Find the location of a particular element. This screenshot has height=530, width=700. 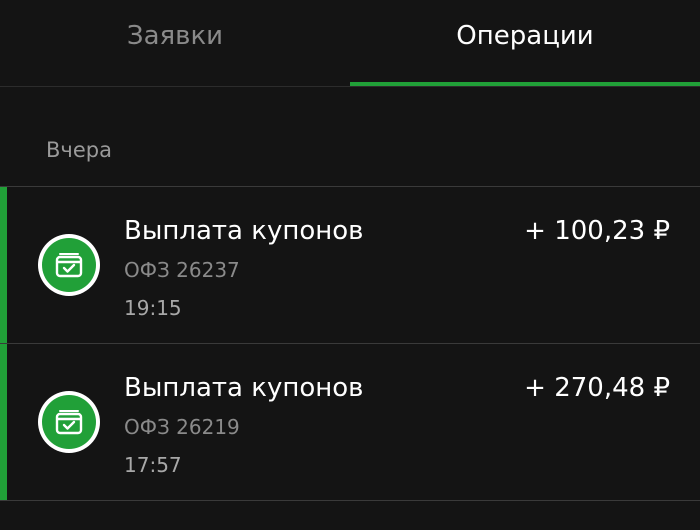

tab-operations: Операции is located at coordinates (525, 43).